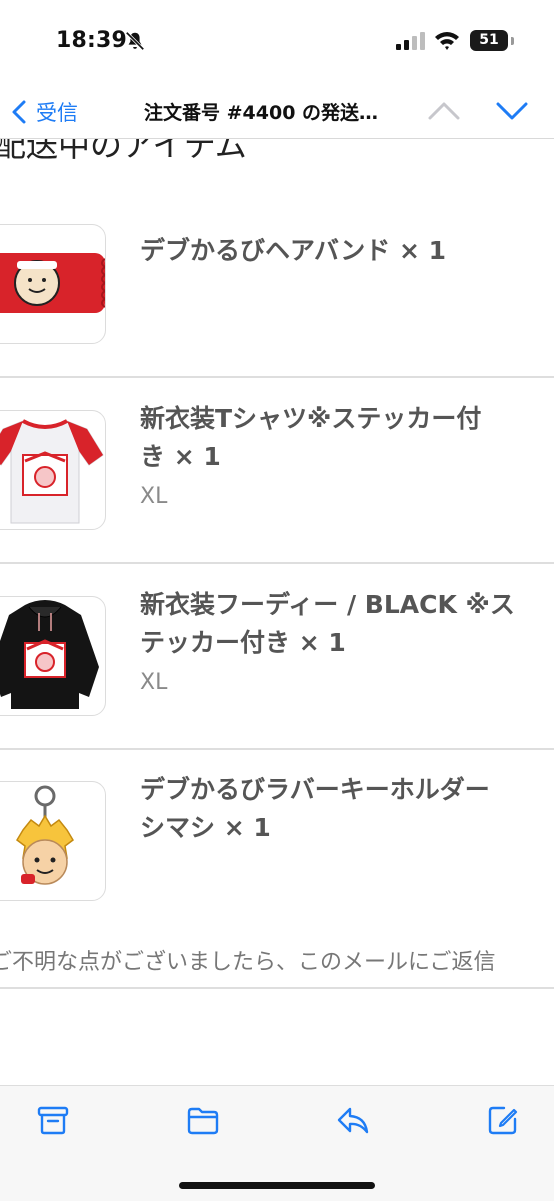 The image size is (554, 1201). I want to click on item-title: 新衣装Tシャツ※ステッカー付 き × 1, so click(347, 438).